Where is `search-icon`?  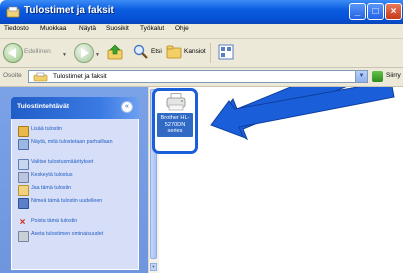 search-icon is located at coordinates (141, 52).